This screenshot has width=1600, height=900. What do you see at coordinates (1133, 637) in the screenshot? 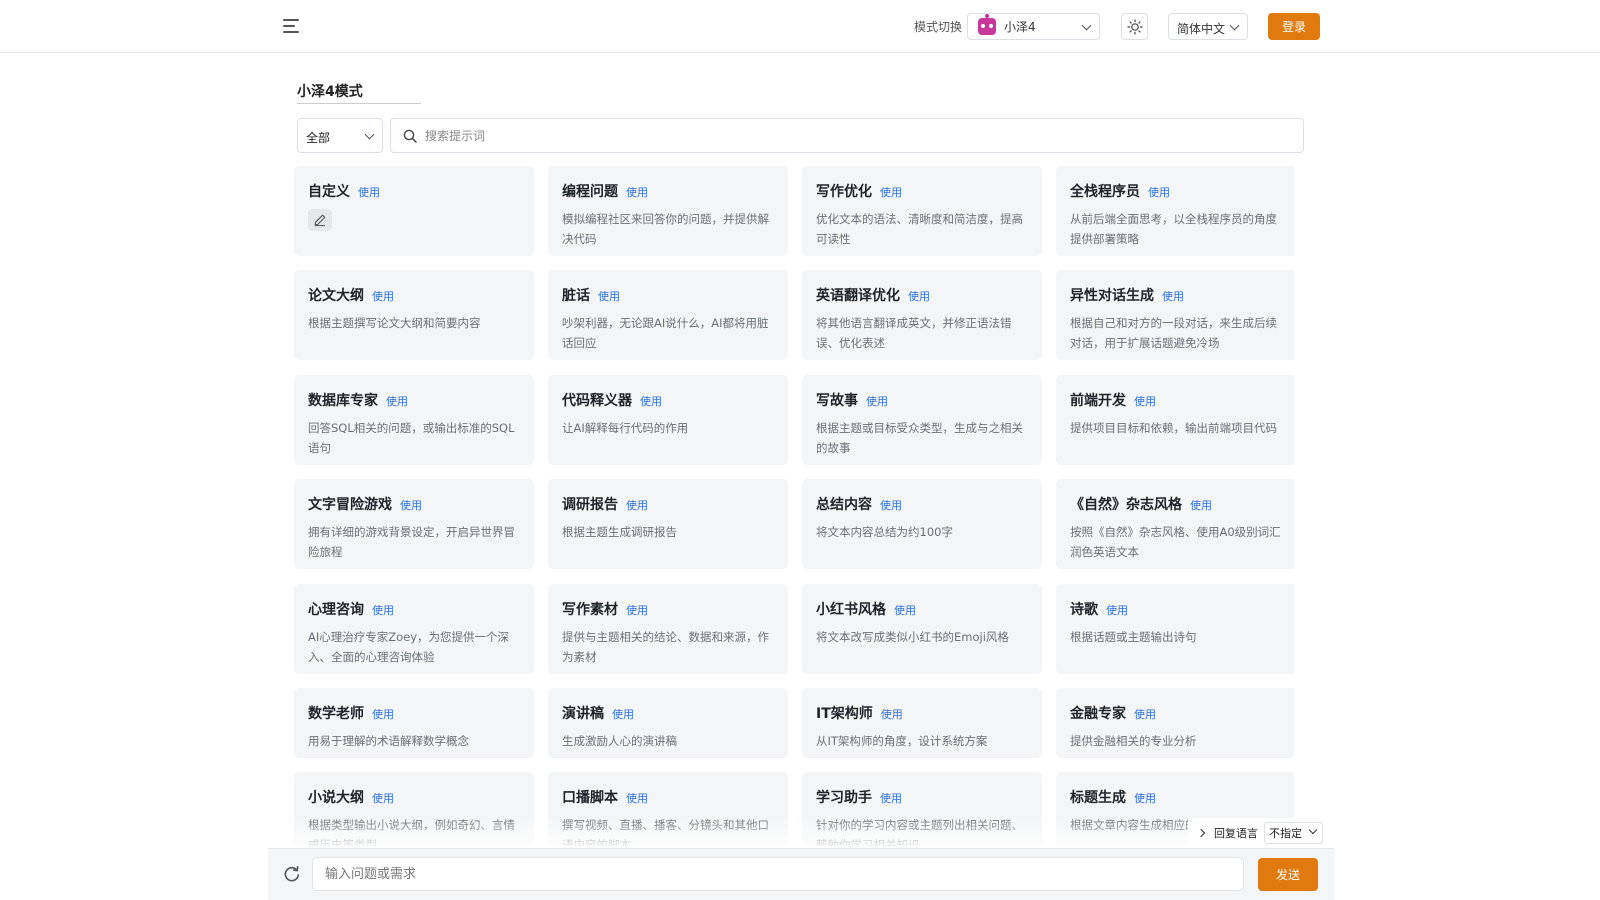
I see `prompt-card-description: 根据话题或主题输出诗句` at bounding box center [1133, 637].